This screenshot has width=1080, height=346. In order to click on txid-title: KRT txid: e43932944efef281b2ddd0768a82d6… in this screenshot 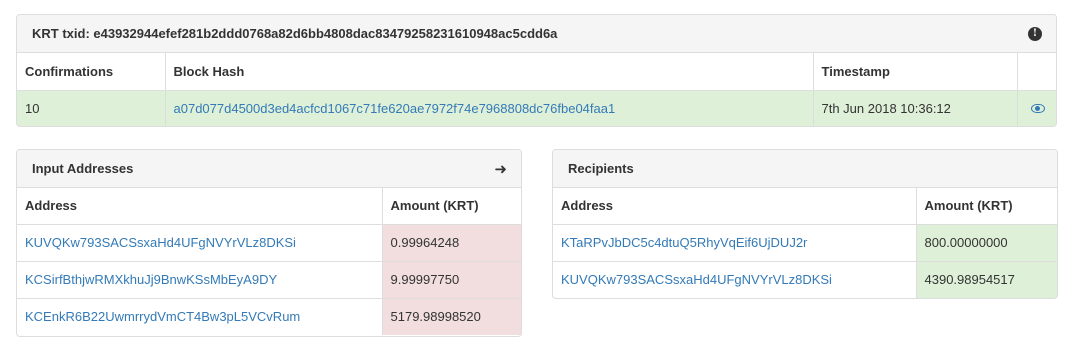, I will do `click(295, 33)`.